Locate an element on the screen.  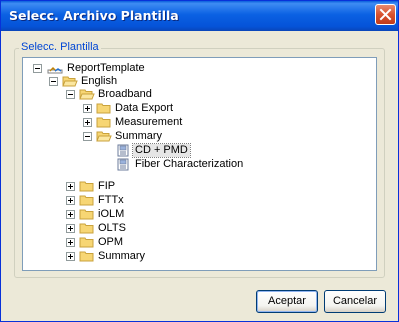
tree-item-label: CD + PMD is located at coordinates (161, 150).